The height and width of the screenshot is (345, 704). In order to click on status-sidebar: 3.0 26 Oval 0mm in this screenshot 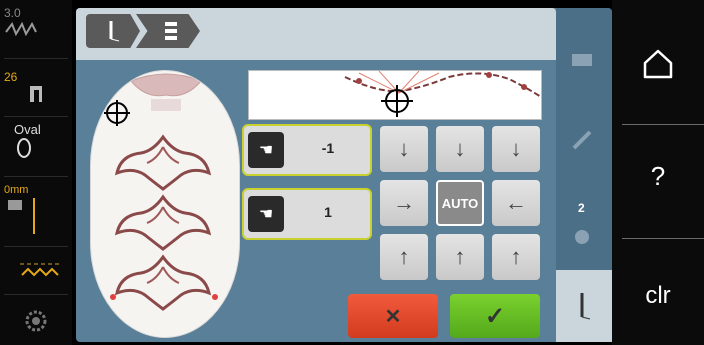, I will do `click(36, 172)`.